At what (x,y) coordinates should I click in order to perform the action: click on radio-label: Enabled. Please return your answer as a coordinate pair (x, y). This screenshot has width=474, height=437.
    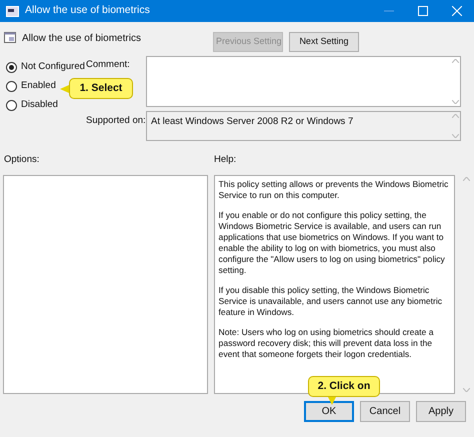
    Looking at the image, I should click on (38, 86).